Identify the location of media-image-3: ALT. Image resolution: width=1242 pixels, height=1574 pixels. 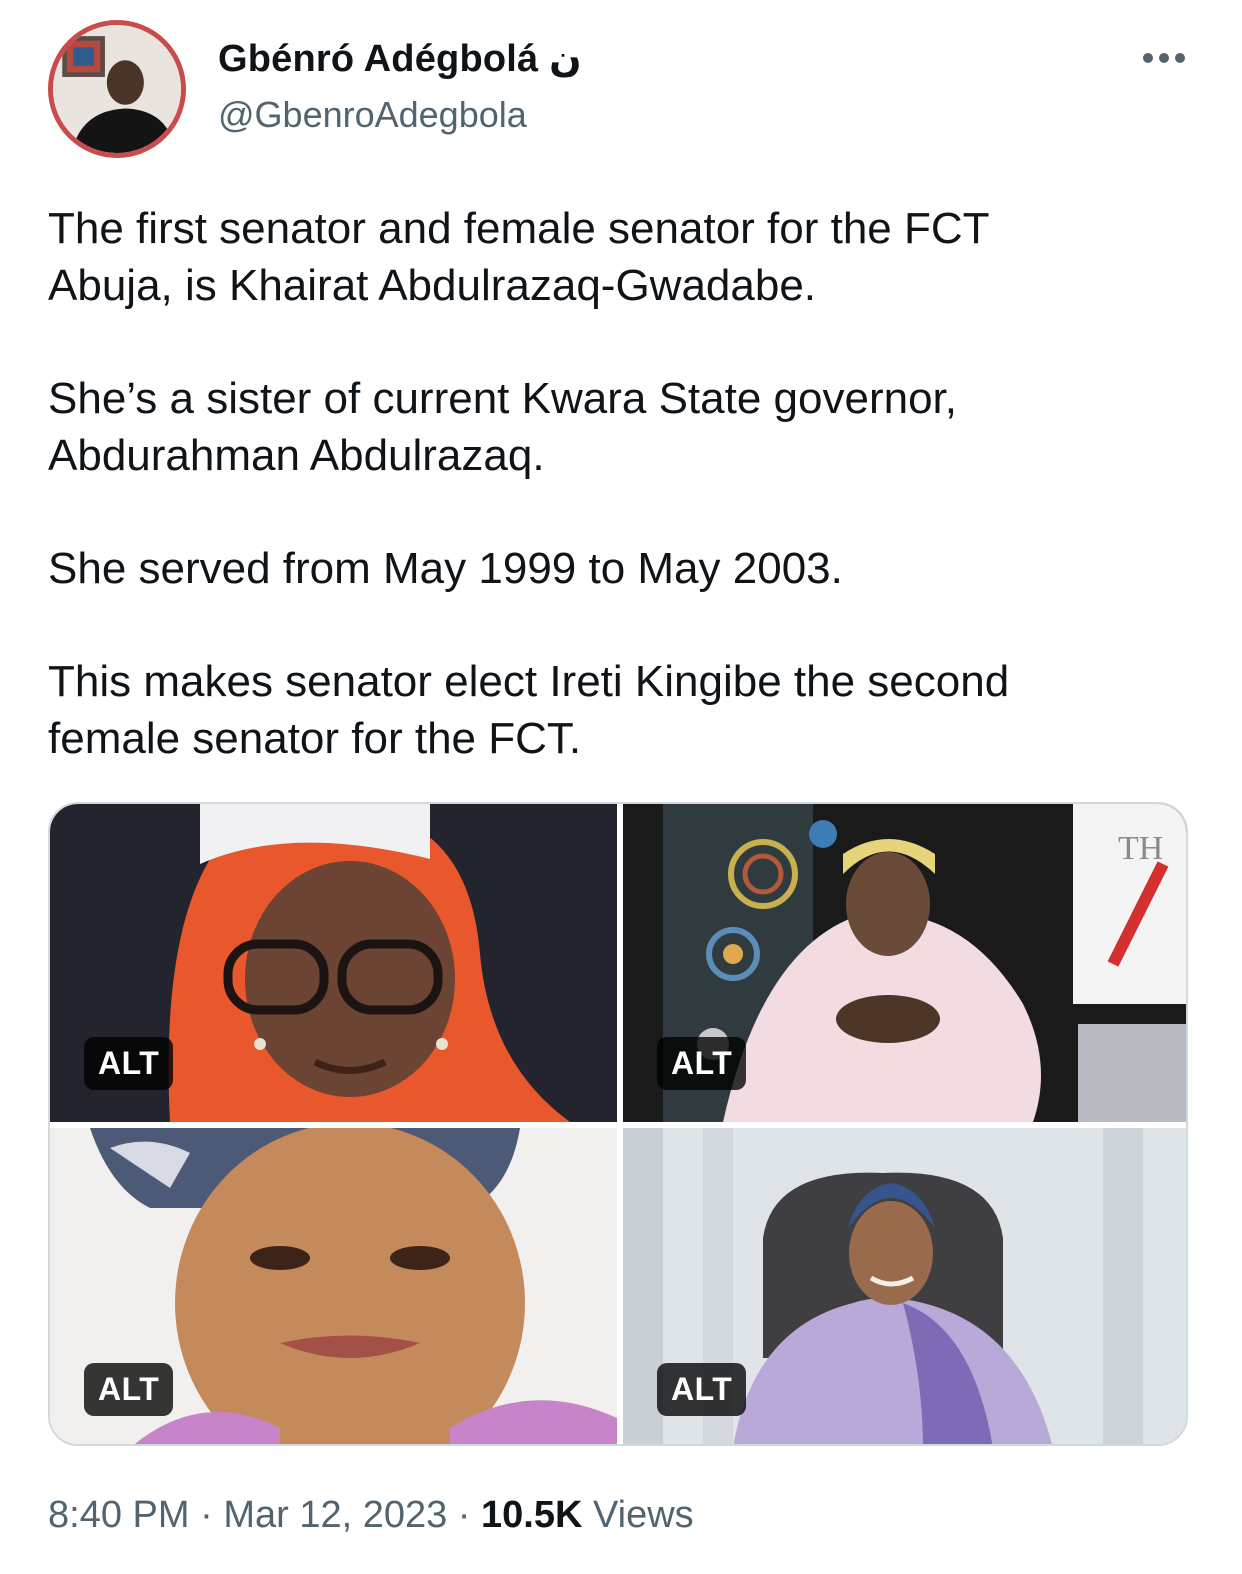
(333, 1286).